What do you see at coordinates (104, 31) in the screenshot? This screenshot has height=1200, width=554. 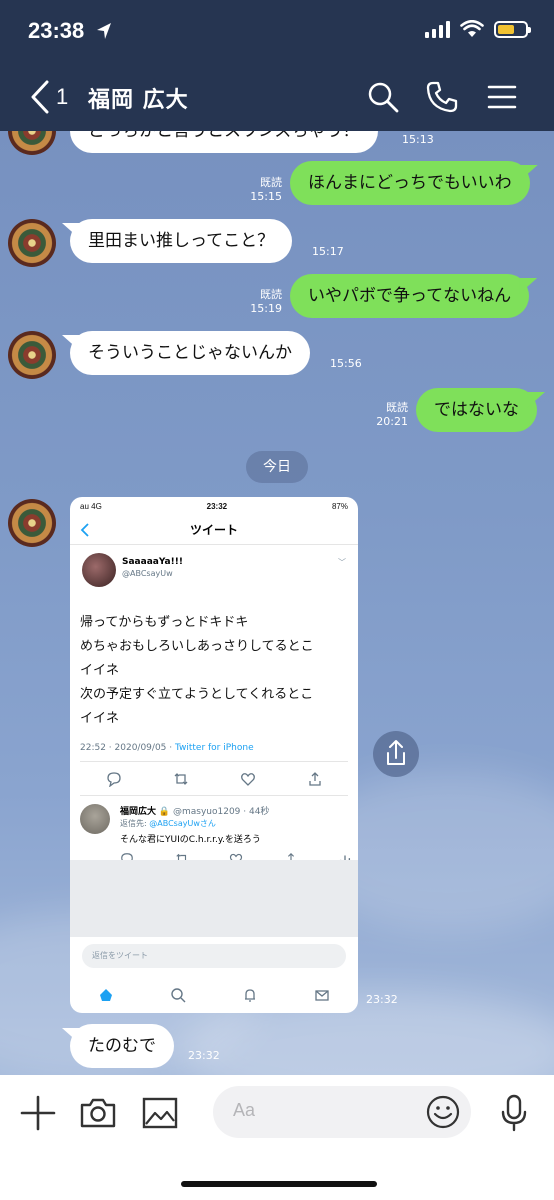 I see `location-arrow-icon` at bounding box center [104, 31].